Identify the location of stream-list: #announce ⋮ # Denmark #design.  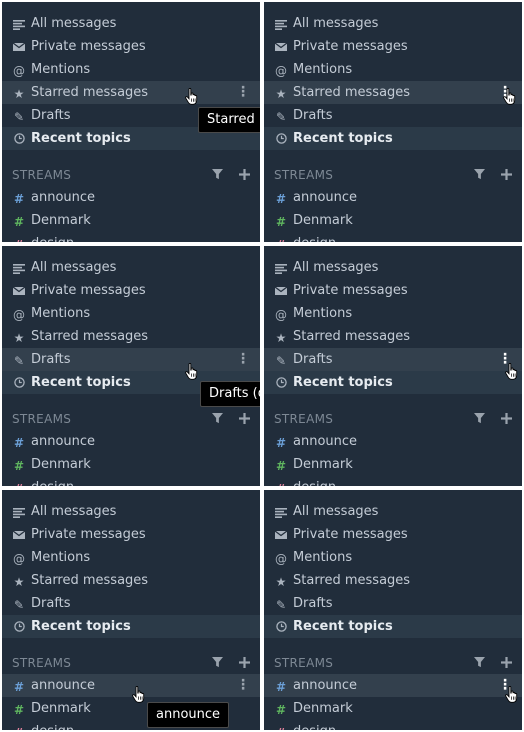
(393, 458).